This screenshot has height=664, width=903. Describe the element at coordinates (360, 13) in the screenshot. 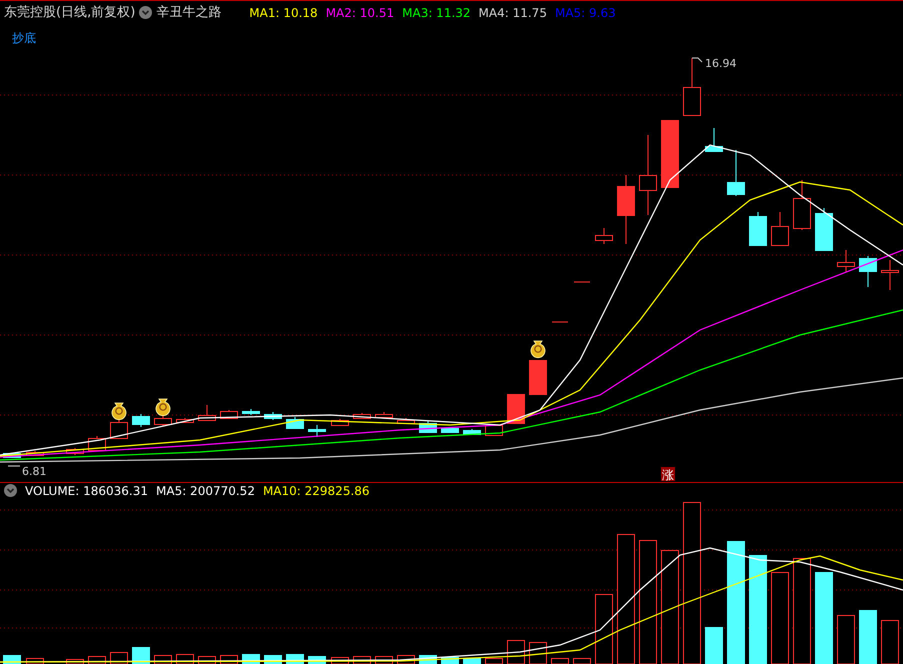

I see `ma-value: MA2: 10.51` at that location.